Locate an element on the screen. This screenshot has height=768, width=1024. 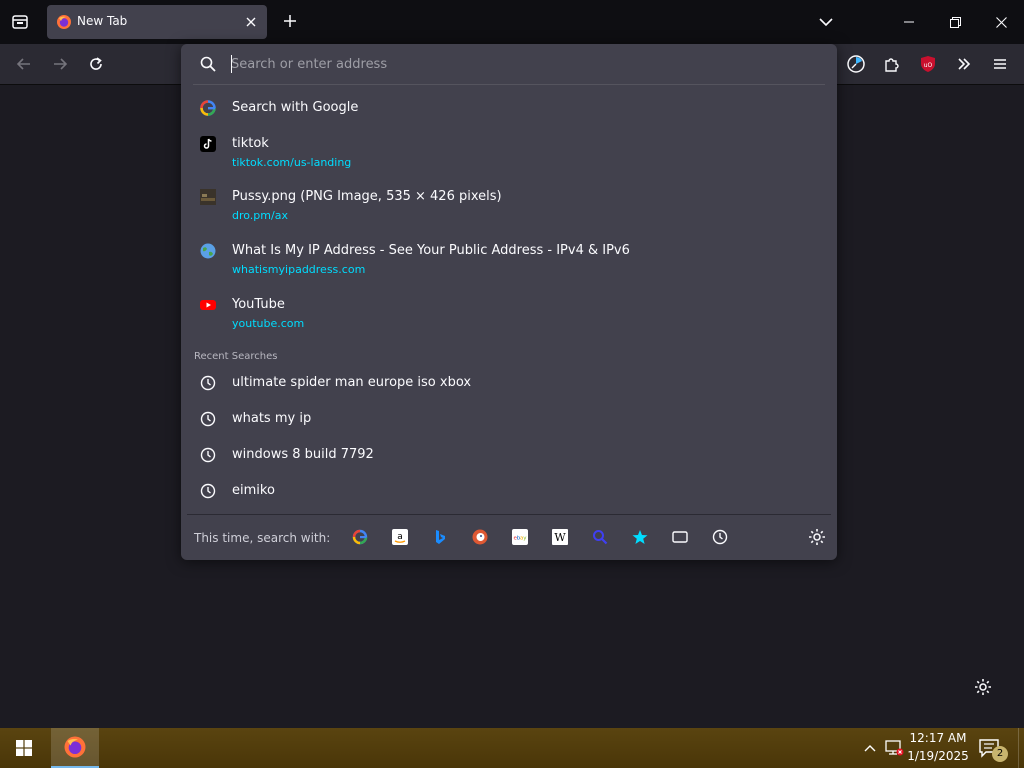
extensions-button is located at coordinates (892, 64).